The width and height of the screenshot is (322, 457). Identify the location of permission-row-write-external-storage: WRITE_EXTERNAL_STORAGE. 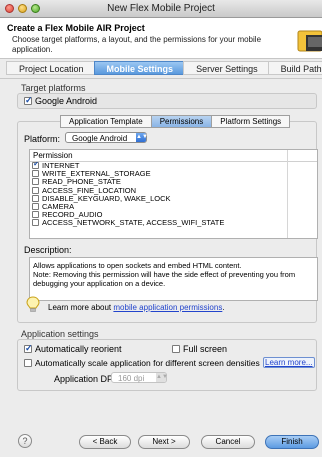
(173, 174).